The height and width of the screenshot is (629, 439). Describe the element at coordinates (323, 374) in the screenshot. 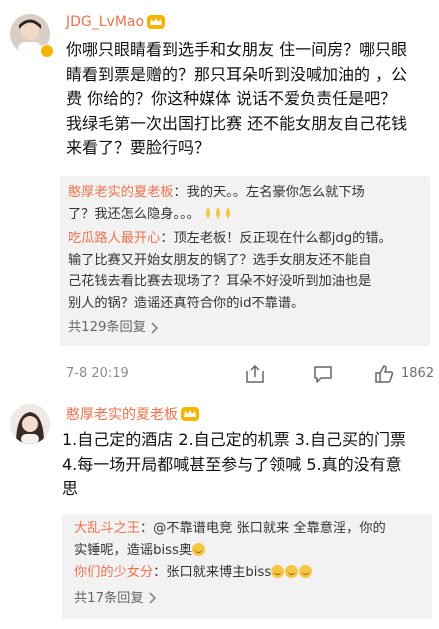

I see `comment-icon` at that location.